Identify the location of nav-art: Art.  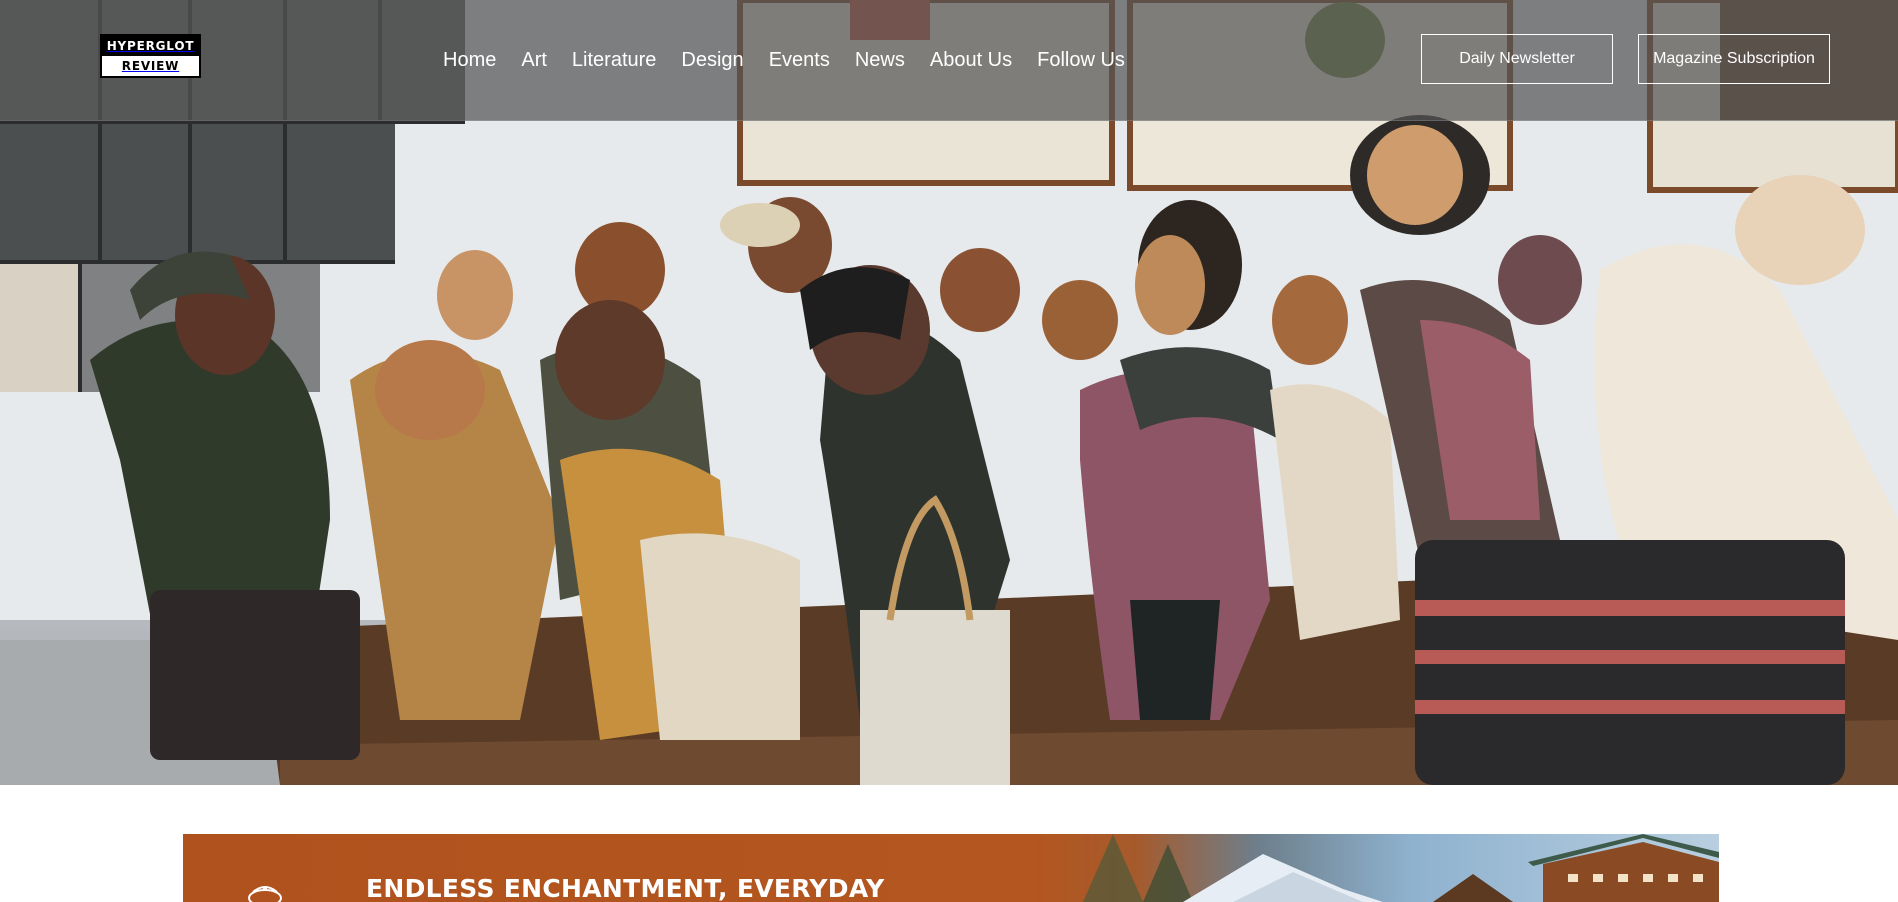
(534, 60).